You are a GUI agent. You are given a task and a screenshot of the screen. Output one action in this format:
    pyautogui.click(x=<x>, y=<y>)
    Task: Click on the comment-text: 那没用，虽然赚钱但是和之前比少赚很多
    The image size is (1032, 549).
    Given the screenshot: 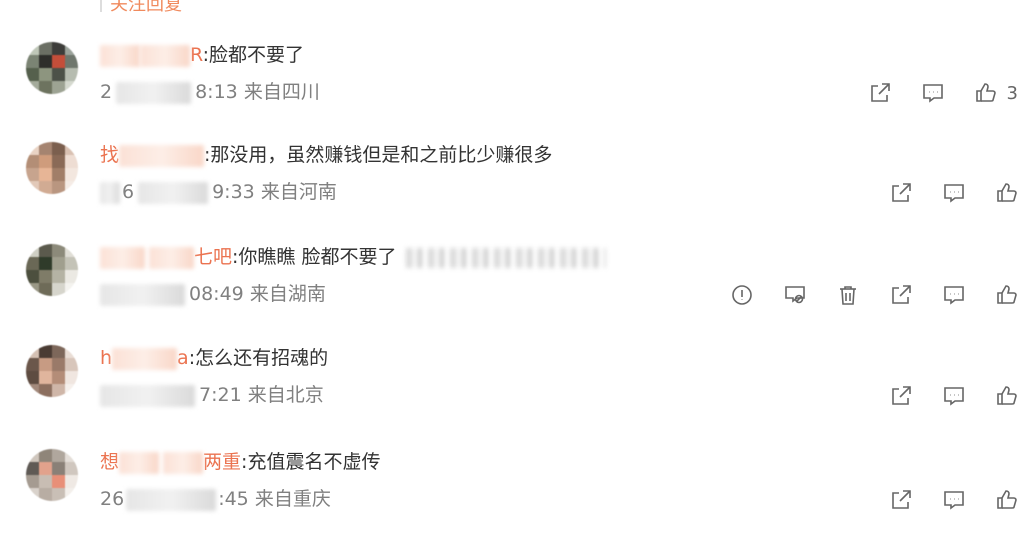 What is the action you would take?
    pyautogui.click(x=381, y=155)
    